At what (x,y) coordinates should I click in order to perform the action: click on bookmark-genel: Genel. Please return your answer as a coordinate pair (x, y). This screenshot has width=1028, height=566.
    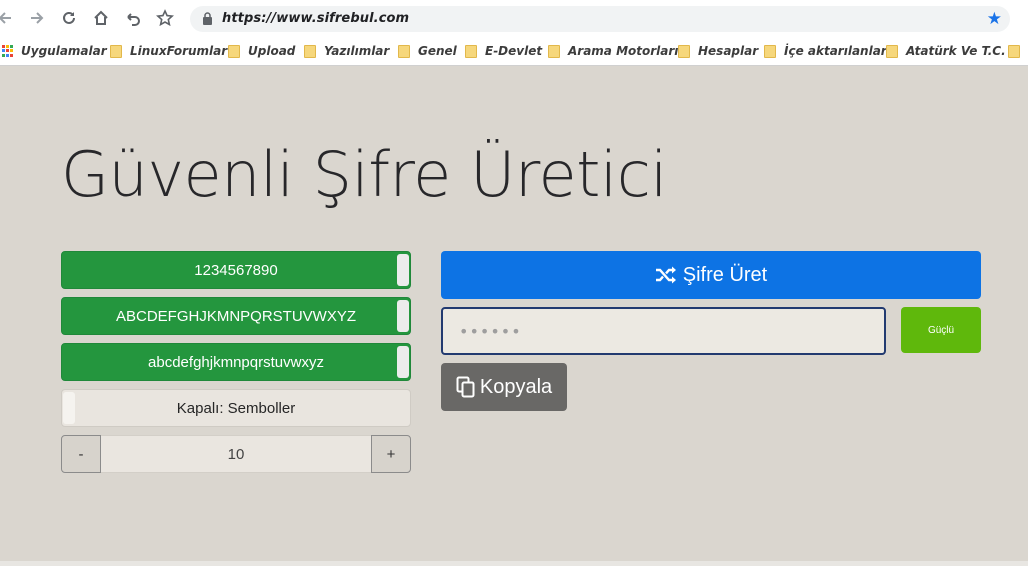
    Looking at the image, I should click on (427, 51).